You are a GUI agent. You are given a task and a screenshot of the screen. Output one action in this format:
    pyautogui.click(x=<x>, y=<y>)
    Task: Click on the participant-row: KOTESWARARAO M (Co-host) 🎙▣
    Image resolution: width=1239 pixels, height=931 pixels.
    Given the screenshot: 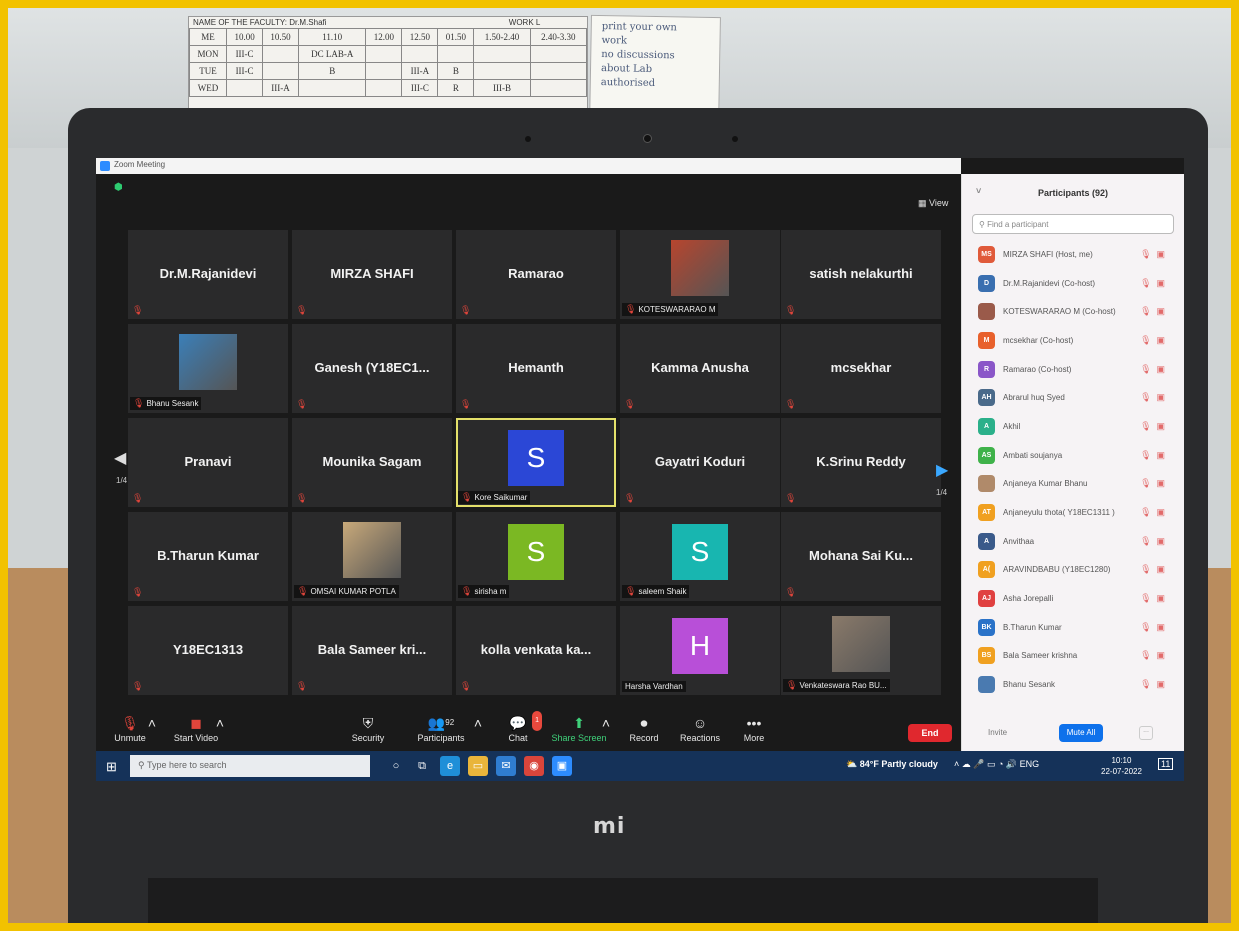 What is the action you would take?
    pyautogui.click(x=1073, y=311)
    